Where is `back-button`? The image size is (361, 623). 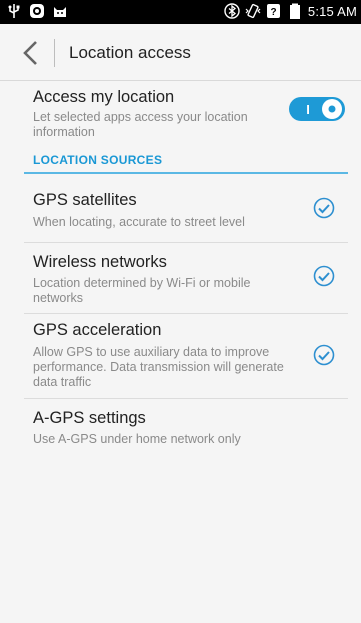 back-button is located at coordinates (31, 53).